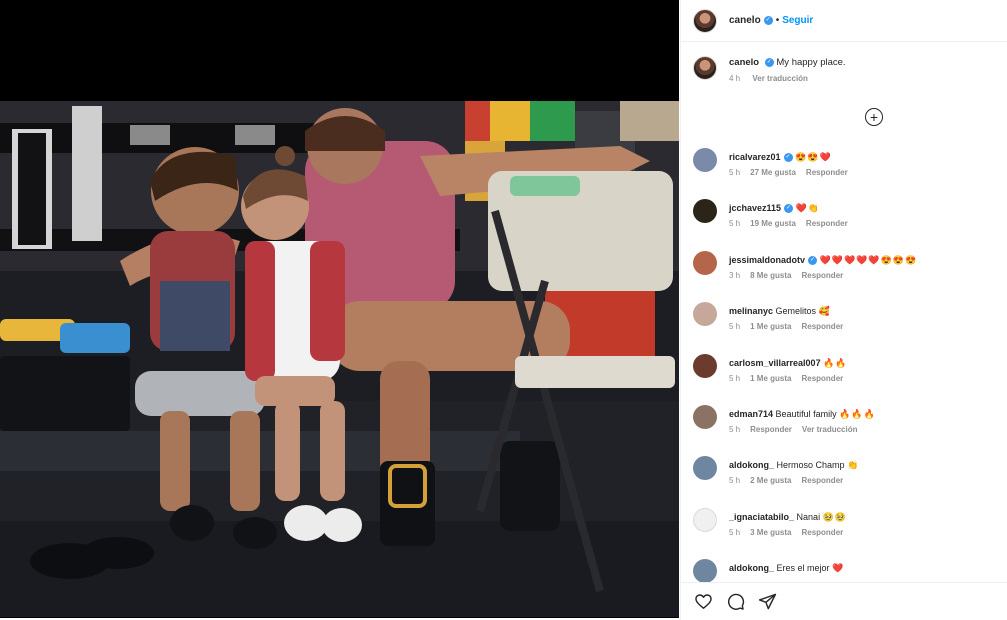 The height and width of the screenshot is (620, 1007). Describe the element at coordinates (810, 465) in the screenshot. I see `comment-text: Hermoso Champ` at that location.